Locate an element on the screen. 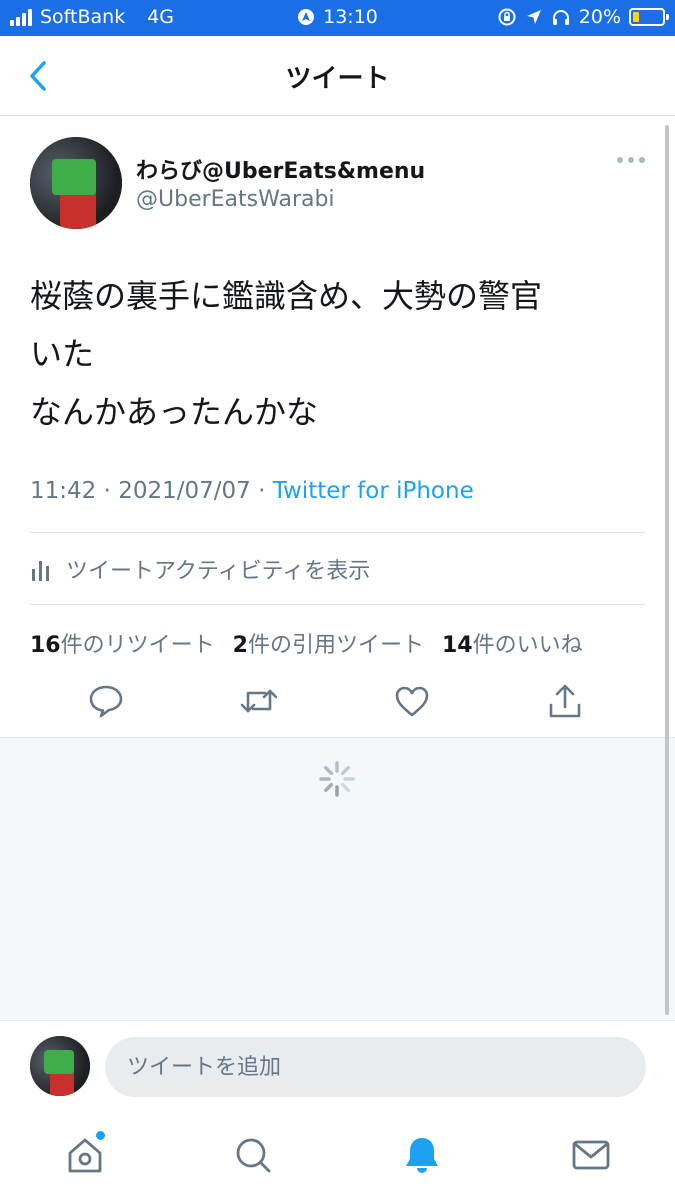 Image resolution: width=675 pixels, height=1200 pixels. quotes-stat: 2件の引用ツイート is located at coordinates (328, 643).